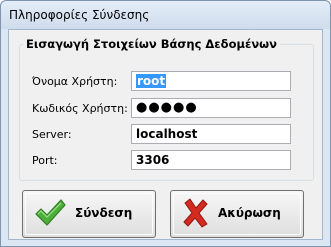 The height and width of the screenshot is (247, 331). I want to click on server-field: localhost, so click(211, 134).